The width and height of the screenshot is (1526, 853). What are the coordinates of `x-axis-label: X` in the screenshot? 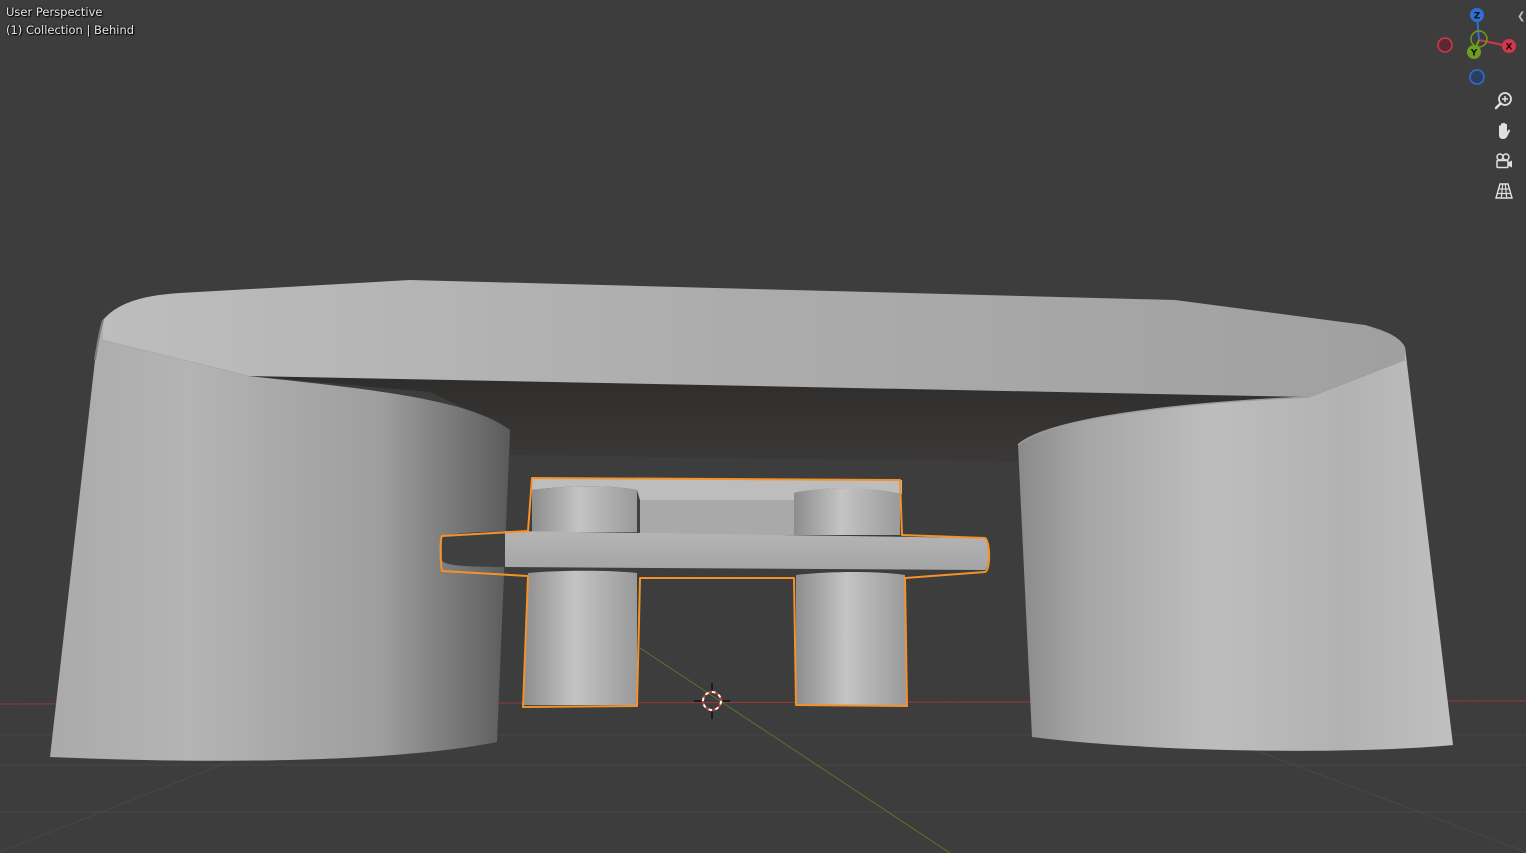 It's located at (1509, 48).